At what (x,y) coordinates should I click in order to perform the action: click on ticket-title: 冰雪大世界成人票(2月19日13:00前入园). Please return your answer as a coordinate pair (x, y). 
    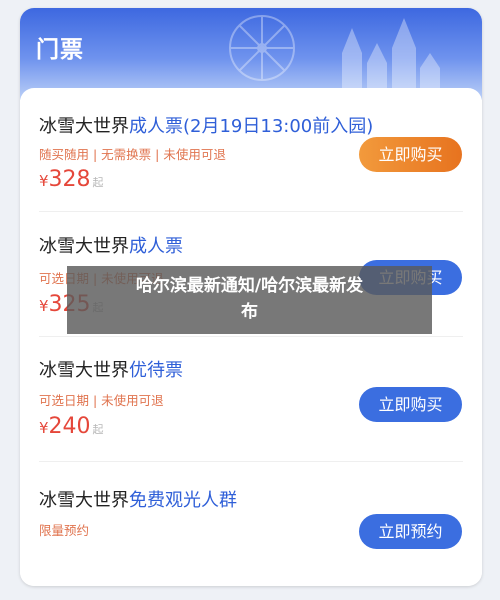
    Looking at the image, I should click on (206, 125).